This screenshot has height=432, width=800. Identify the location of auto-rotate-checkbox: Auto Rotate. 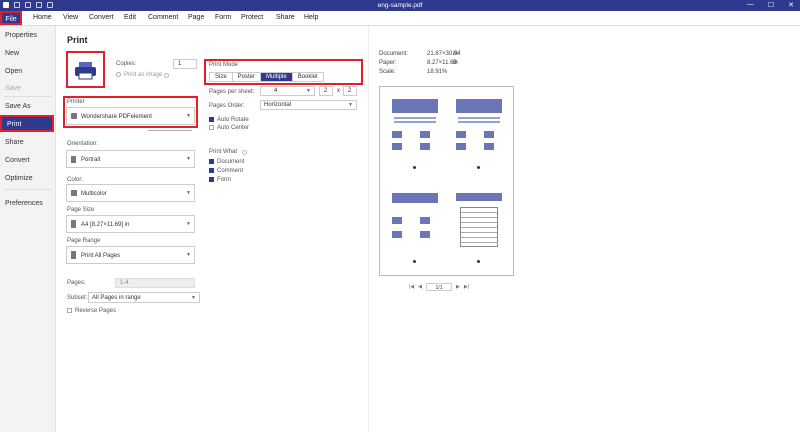
(229, 120).